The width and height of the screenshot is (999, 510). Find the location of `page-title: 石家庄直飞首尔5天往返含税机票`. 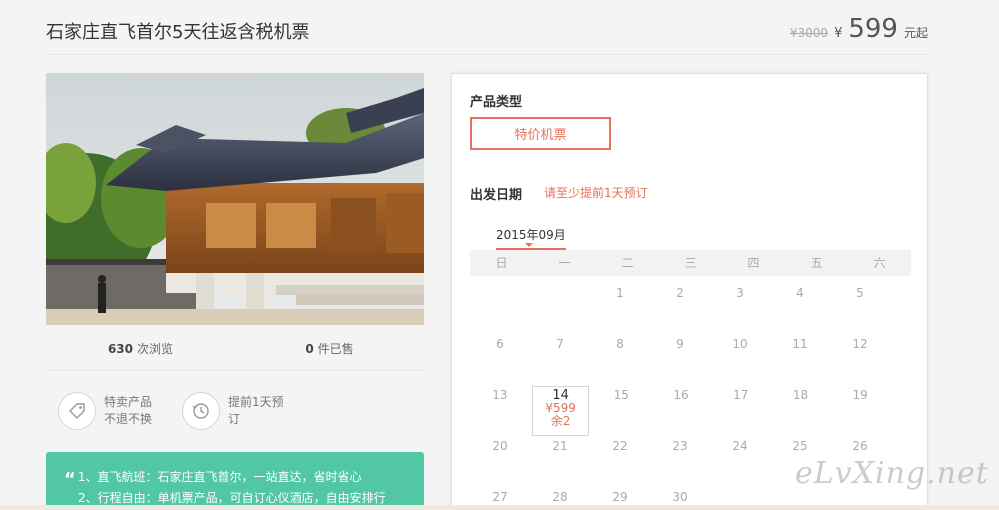

page-title: 石家庄直飞首尔5天往返含税机票 is located at coordinates (178, 32).